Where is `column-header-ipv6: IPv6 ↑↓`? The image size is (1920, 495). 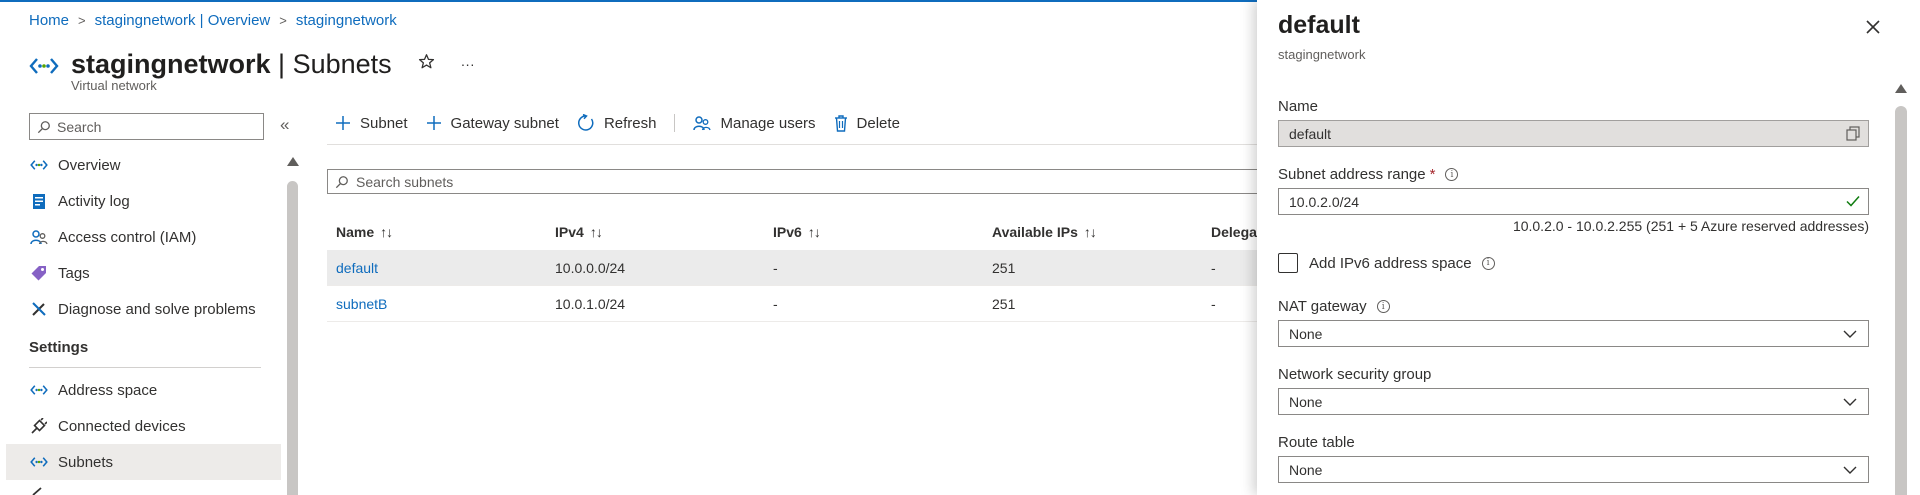
column-header-ipv6: IPv6 ↑↓ is located at coordinates (873, 232).